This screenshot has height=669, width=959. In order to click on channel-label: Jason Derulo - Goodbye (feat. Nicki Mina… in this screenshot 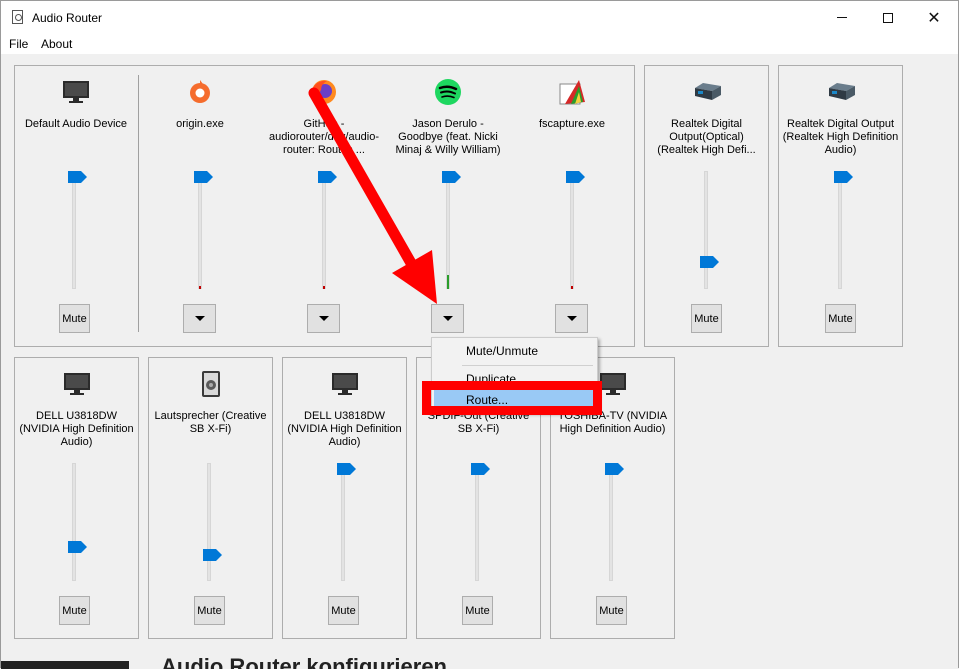, I will do `click(448, 137)`.